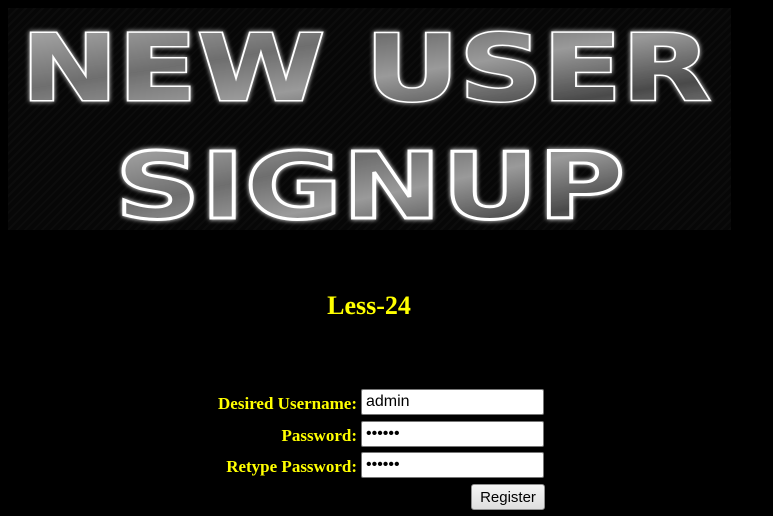 The image size is (773, 516). Describe the element at coordinates (452, 465) in the screenshot. I see `retype-password-input` at that location.